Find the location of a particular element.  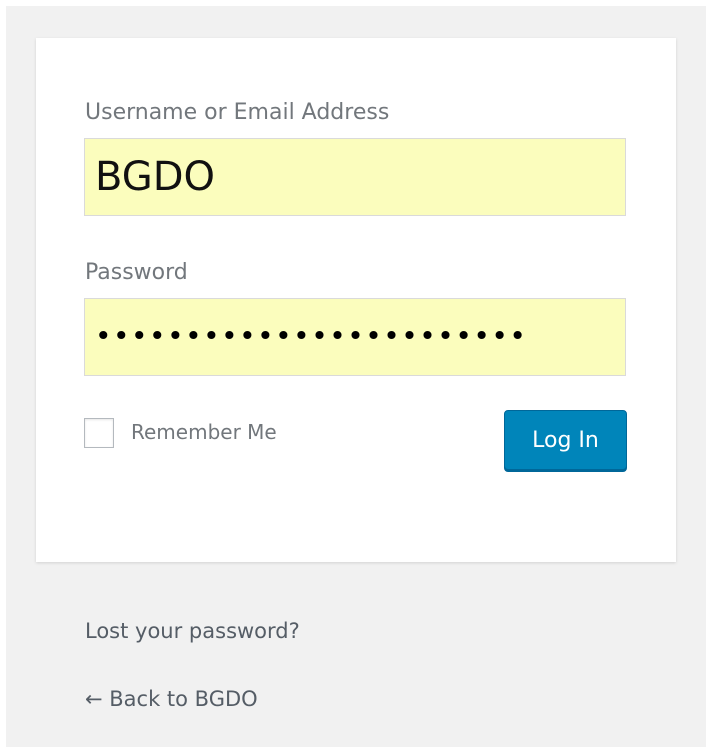

password-label: Password is located at coordinates (136, 272).